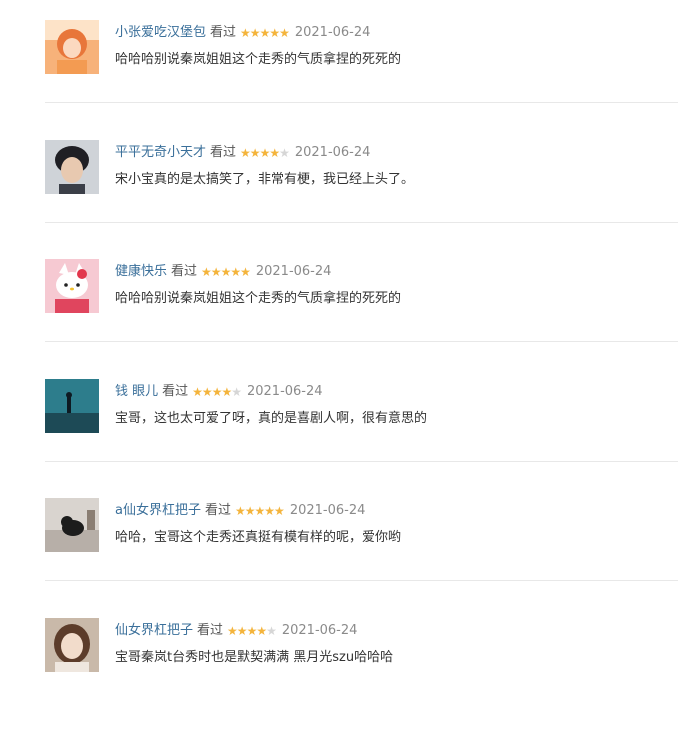  What do you see at coordinates (258, 537) in the screenshot?
I see `review-comment: 哈哈，宝哥这个走秀还真挺有模有样的呢，爱你哟` at bounding box center [258, 537].